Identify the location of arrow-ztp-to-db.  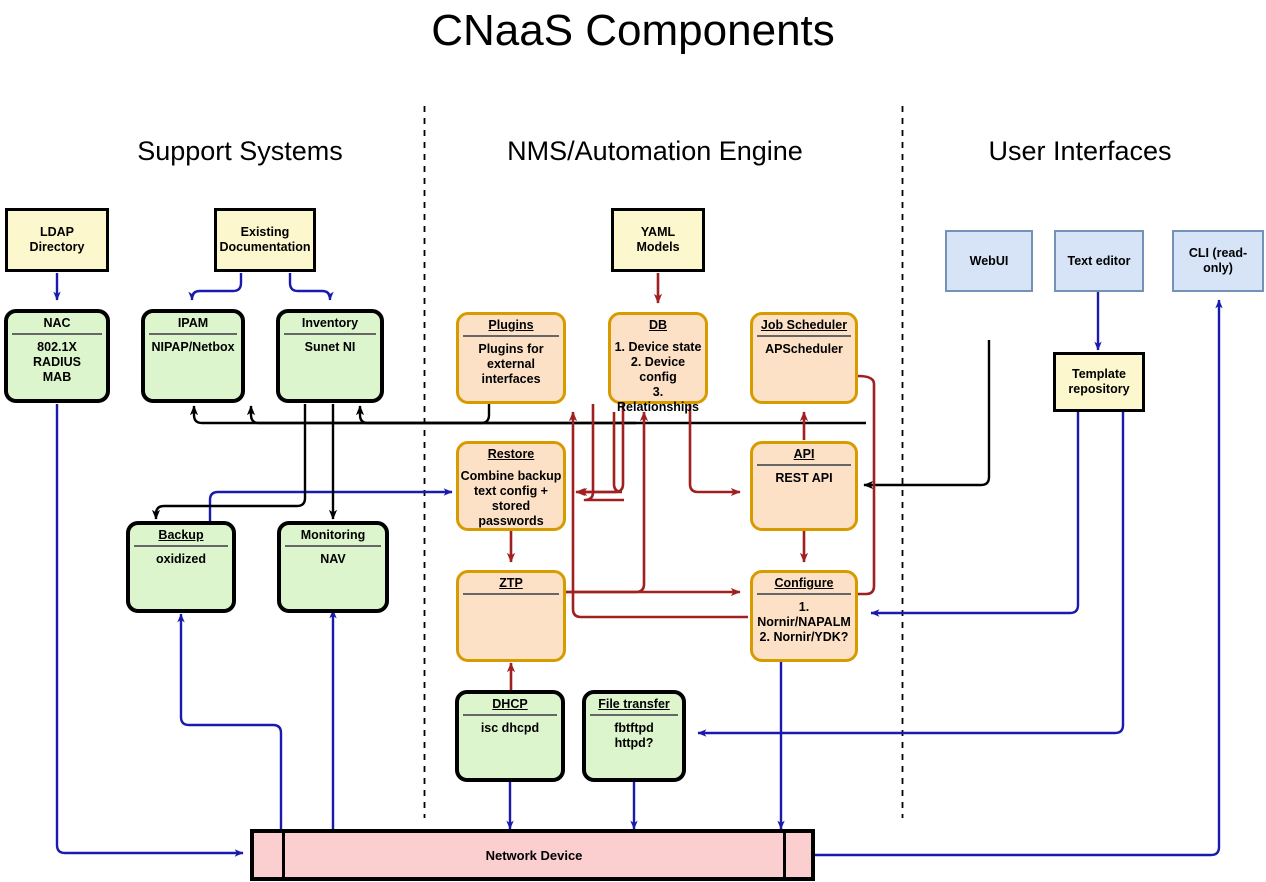
(607, 502).